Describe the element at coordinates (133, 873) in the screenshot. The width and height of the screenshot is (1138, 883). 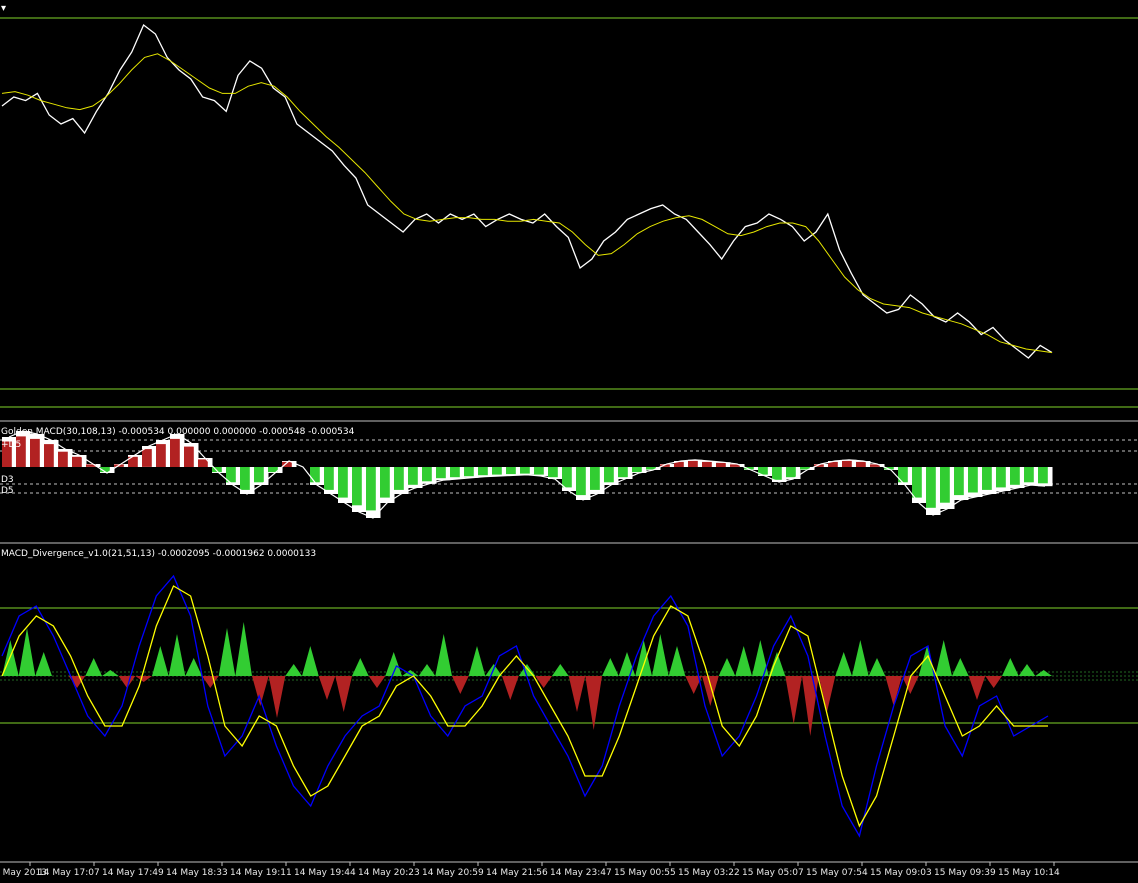
I see `time-tick-label: 14 May 17:49` at that location.